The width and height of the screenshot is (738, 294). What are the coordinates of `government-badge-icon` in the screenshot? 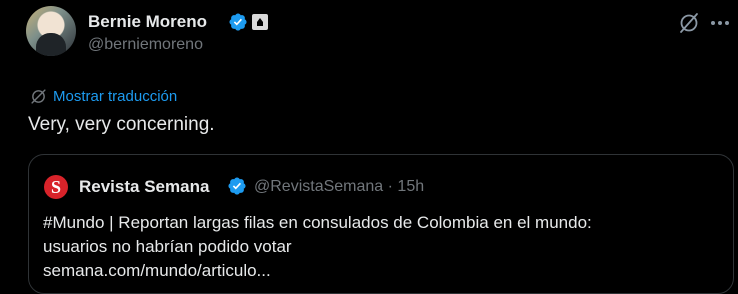 It's located at (260, 22).